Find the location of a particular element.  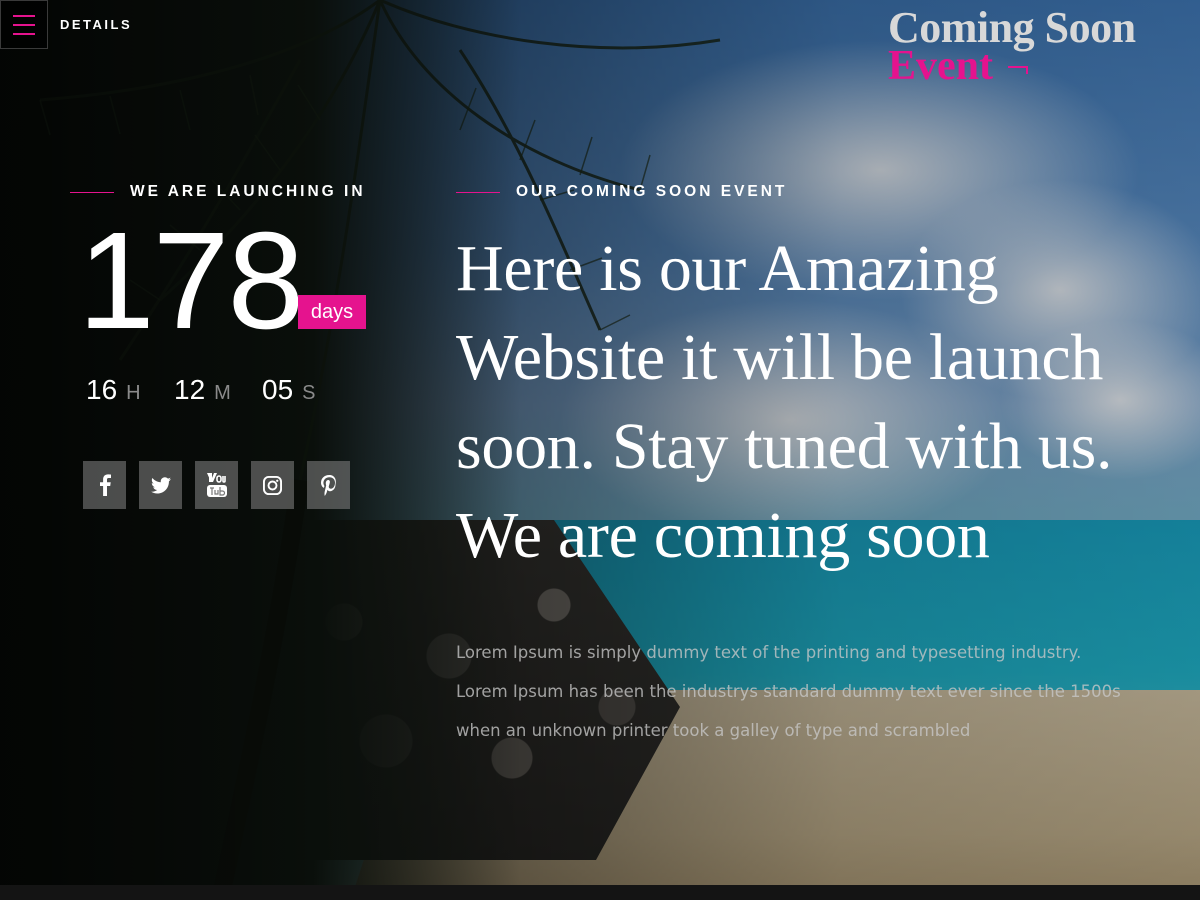

facebook-button is located at coordinates (104, 485).